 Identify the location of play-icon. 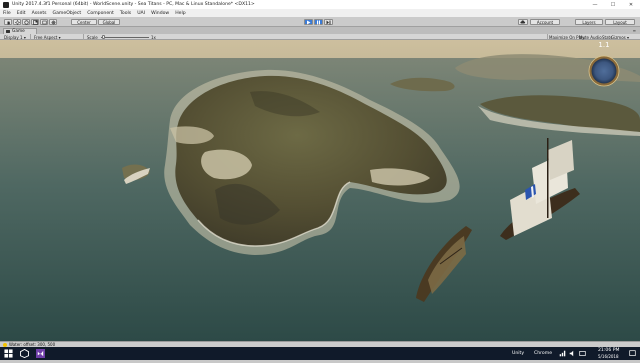
(309, 22).